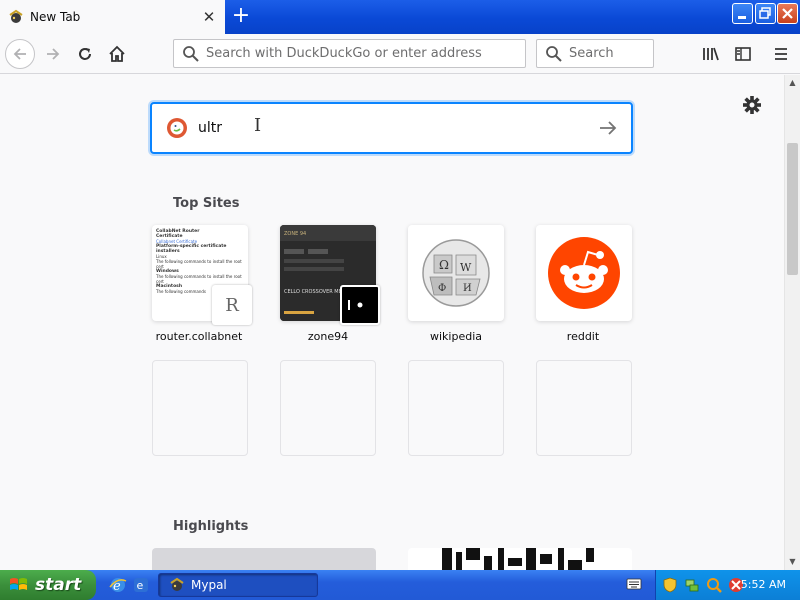 This screenshot has width=800, height=600. What do you see at coordinates (400, 585) in the screenshot?
I see `taskbar: start e e Mypal 5:52 AM` at bounding box center [400, 585].